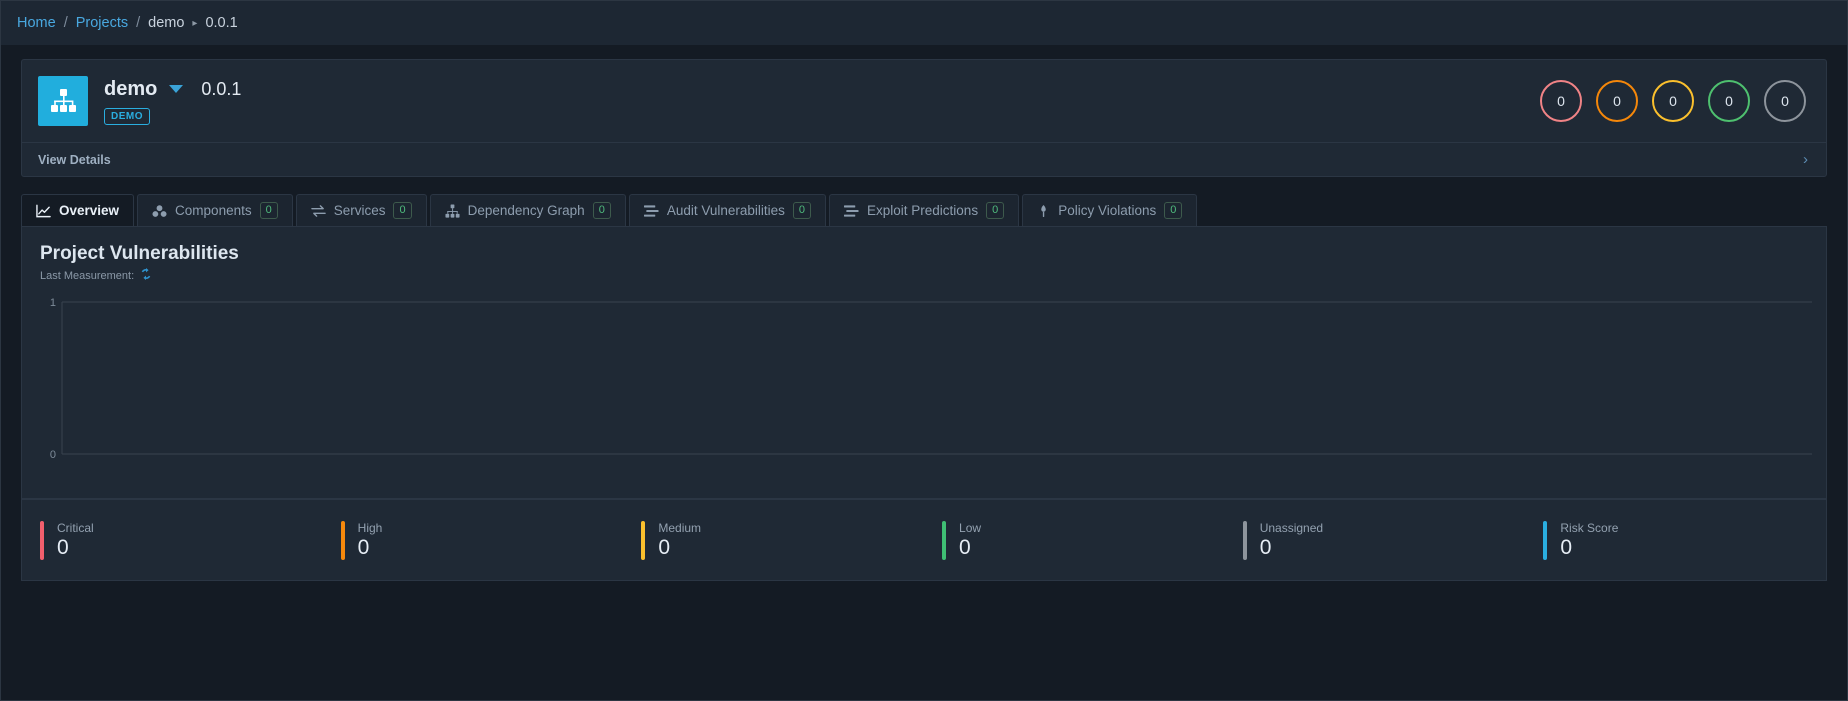  I want to click on tab-overview: Overview, so click(78, 210).